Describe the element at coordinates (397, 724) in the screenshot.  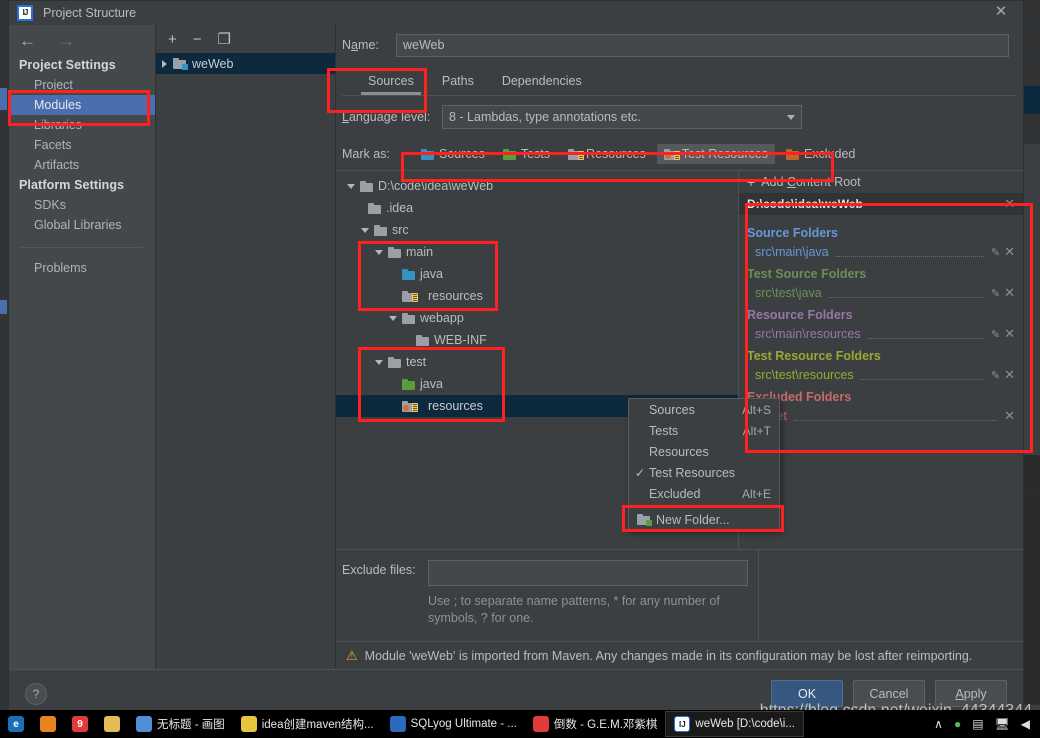
I see `sqlyog-icon` at that location.